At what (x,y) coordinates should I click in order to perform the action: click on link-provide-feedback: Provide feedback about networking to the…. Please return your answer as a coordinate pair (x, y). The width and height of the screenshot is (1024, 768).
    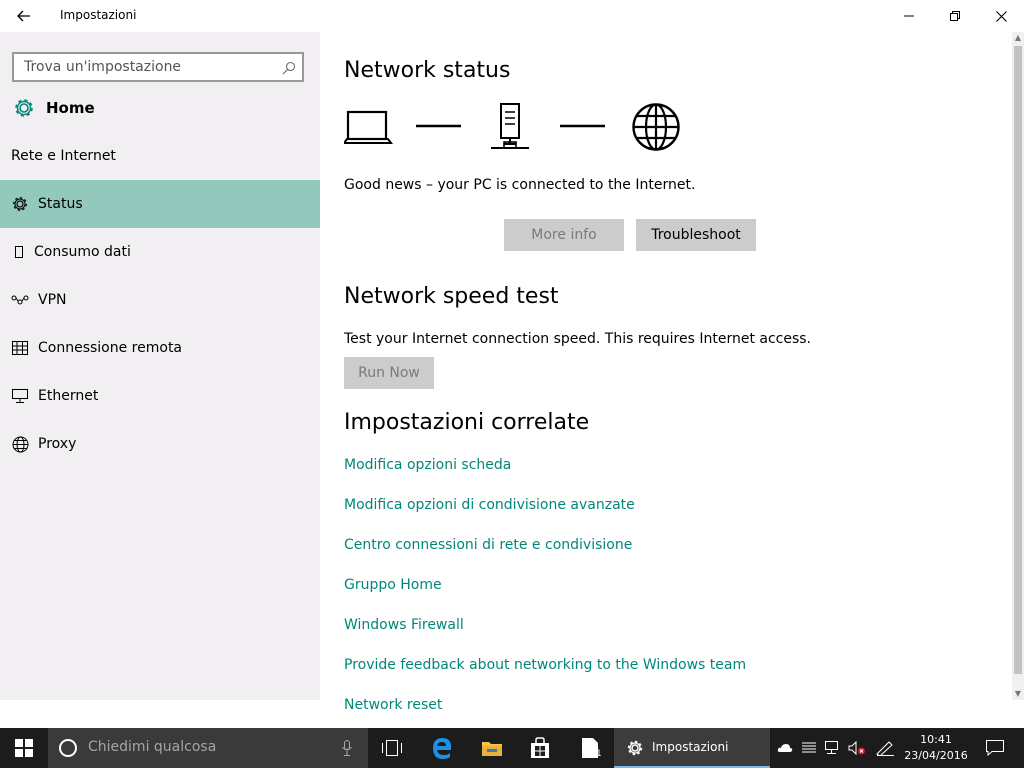
    Looking at the image, I should click on (545, 665).